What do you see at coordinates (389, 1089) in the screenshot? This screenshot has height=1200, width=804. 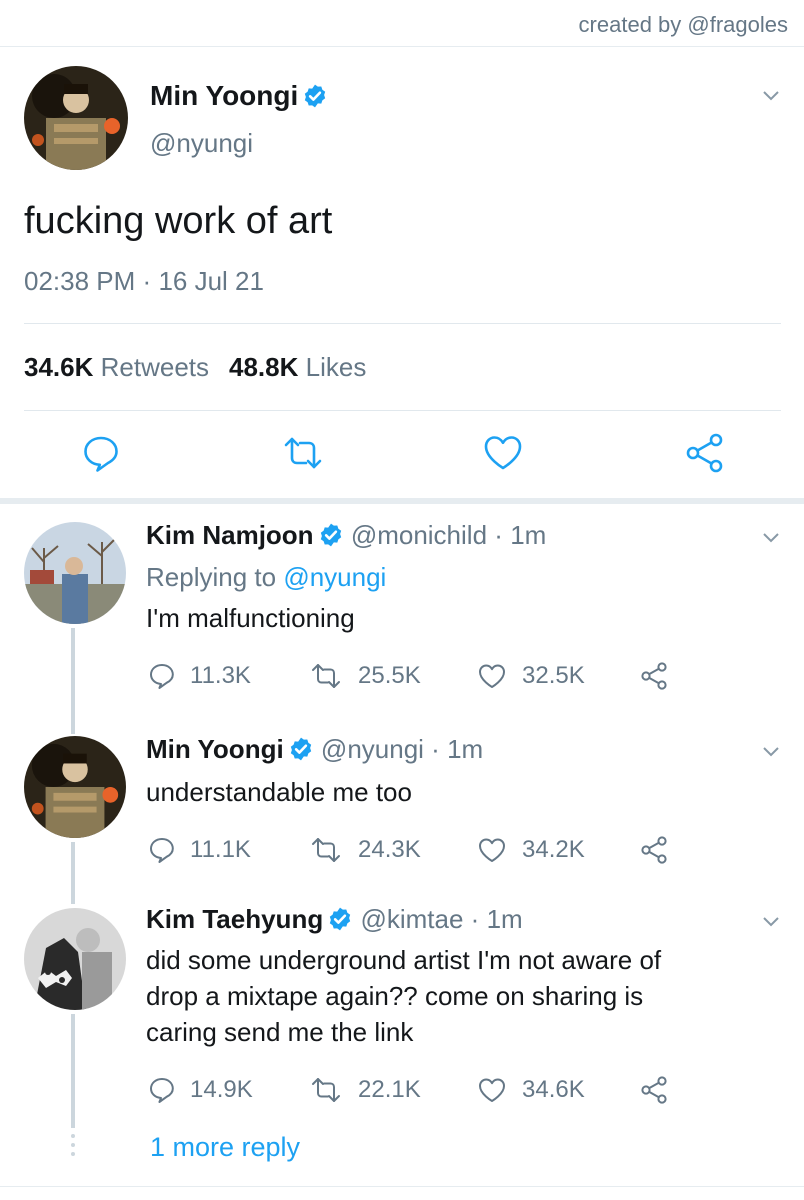 I see `retweet-count: 22.1K` at bounding box center [389, 1089].